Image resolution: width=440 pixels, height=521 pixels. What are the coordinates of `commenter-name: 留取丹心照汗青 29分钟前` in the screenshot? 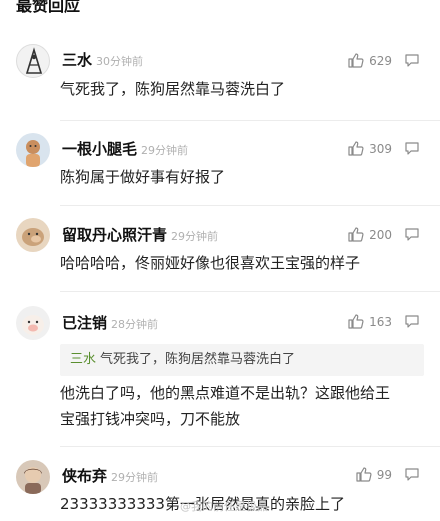 It's located at (140, 236).